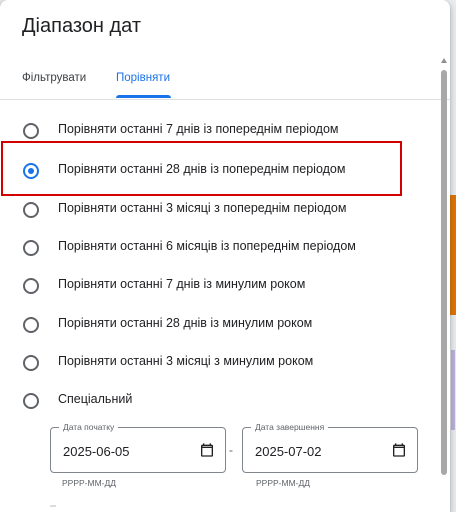  I want to click on tab-filter: Фільтрувати, so click(54, 78).